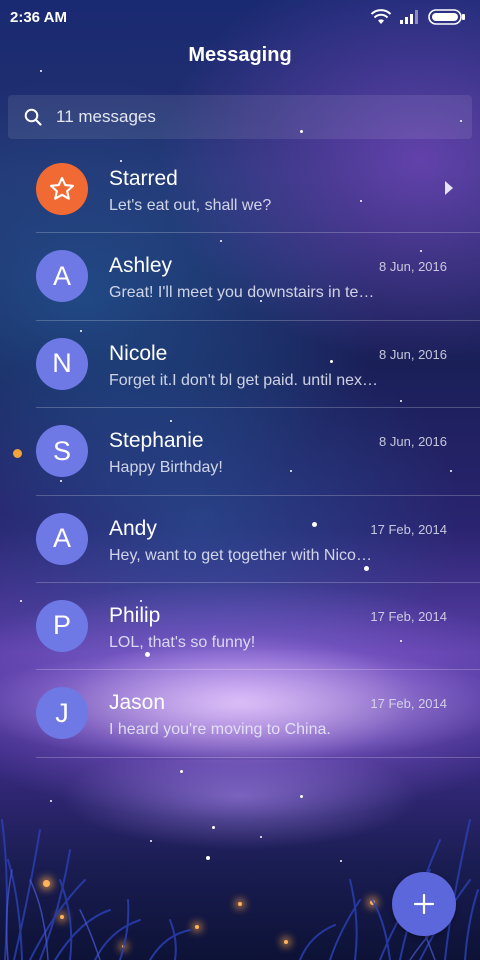  Describe the element at coordinates (240, 17) in the screenshot. I see `status-bar: 2:36 AM` at that location.